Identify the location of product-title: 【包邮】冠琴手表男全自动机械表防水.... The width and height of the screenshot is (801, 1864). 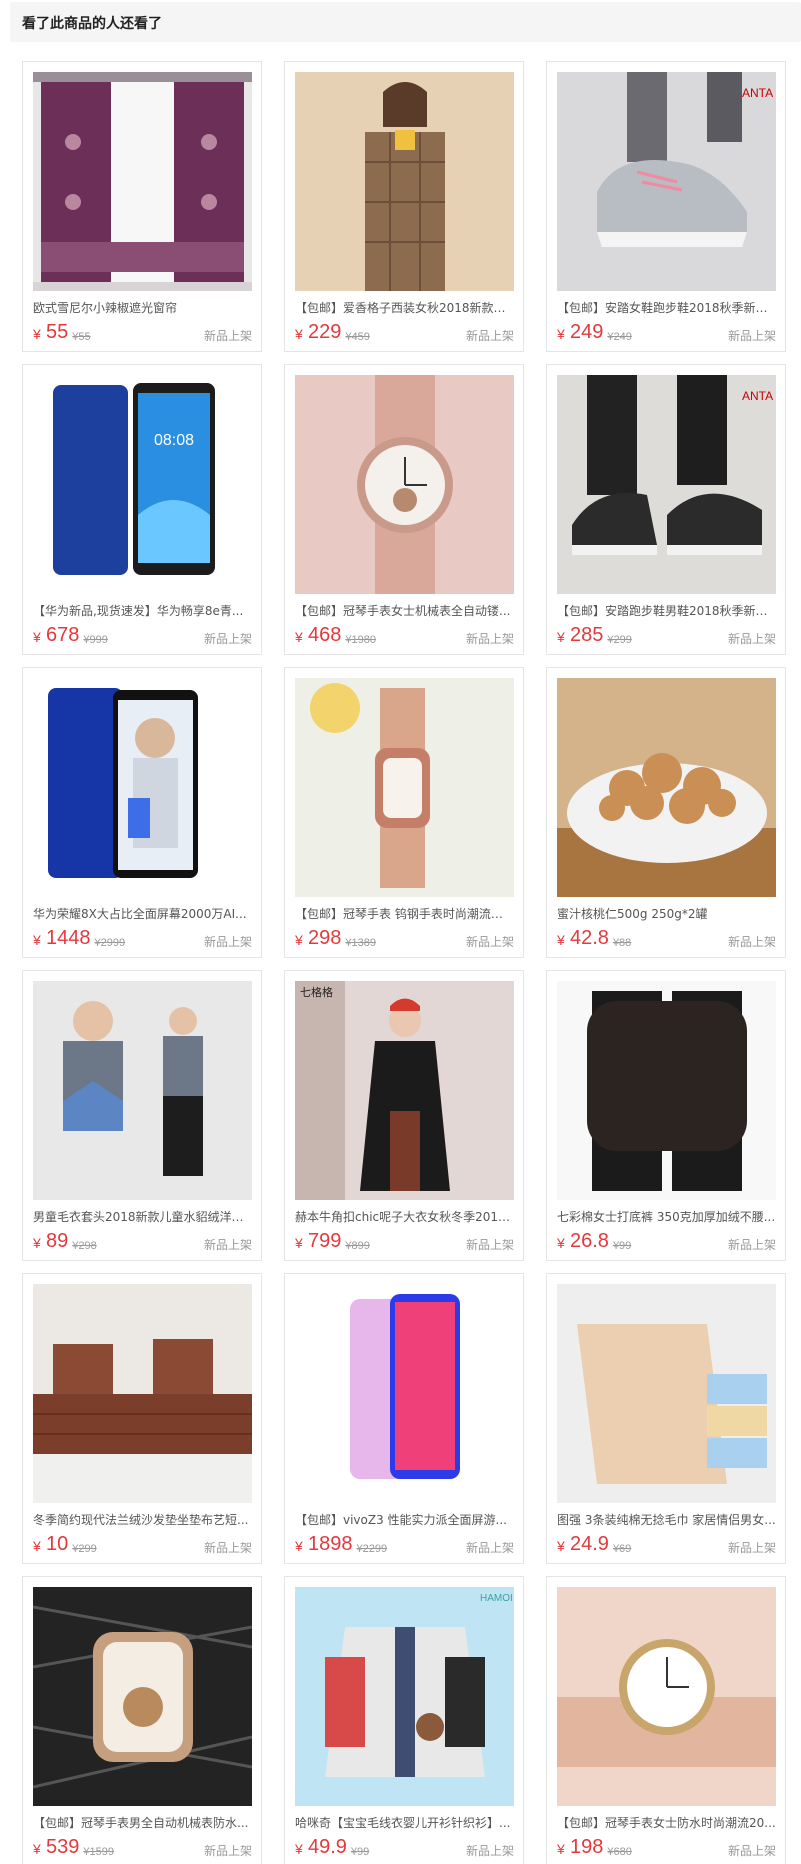
(142, 1823).